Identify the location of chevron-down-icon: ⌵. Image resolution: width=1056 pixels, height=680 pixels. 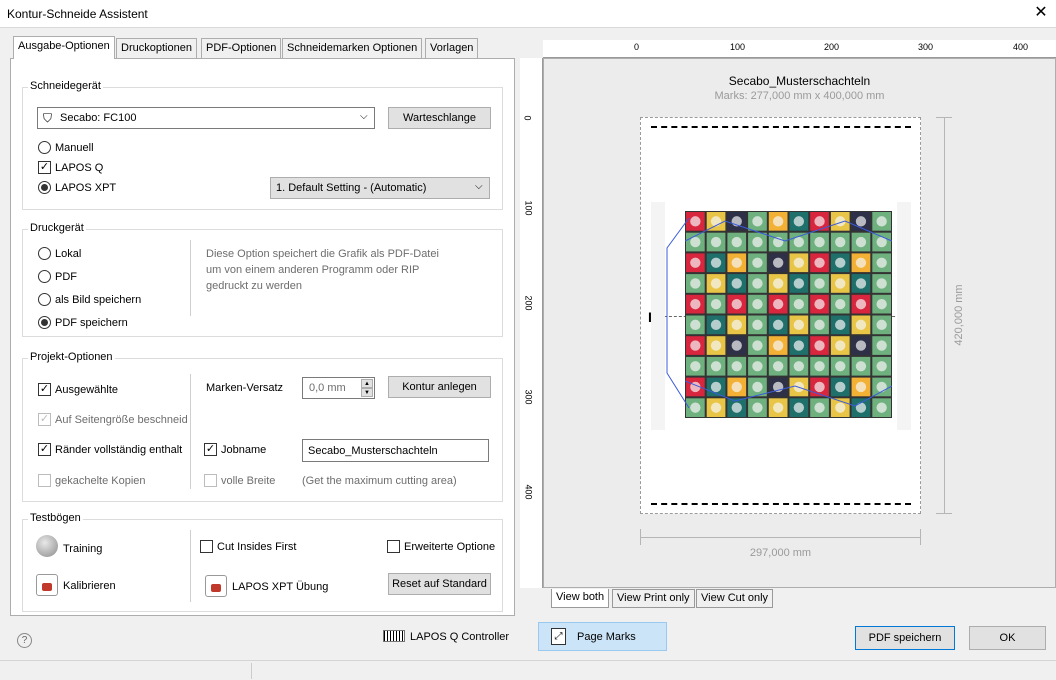
(479, 186).